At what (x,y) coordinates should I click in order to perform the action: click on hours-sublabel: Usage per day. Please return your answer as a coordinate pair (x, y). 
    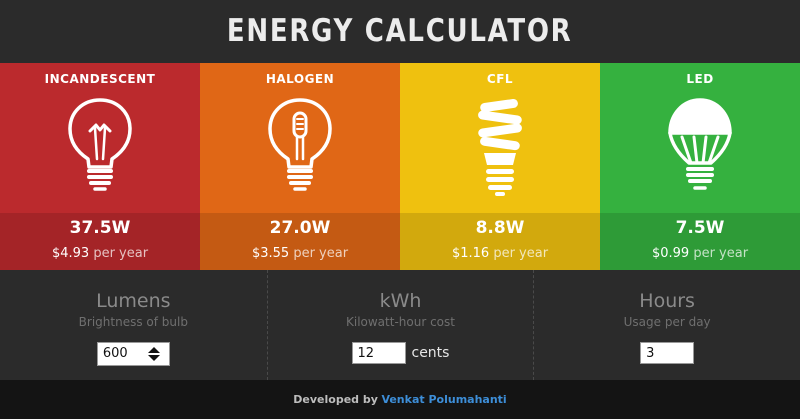
    Looking at the image, I should click on (667, 322).